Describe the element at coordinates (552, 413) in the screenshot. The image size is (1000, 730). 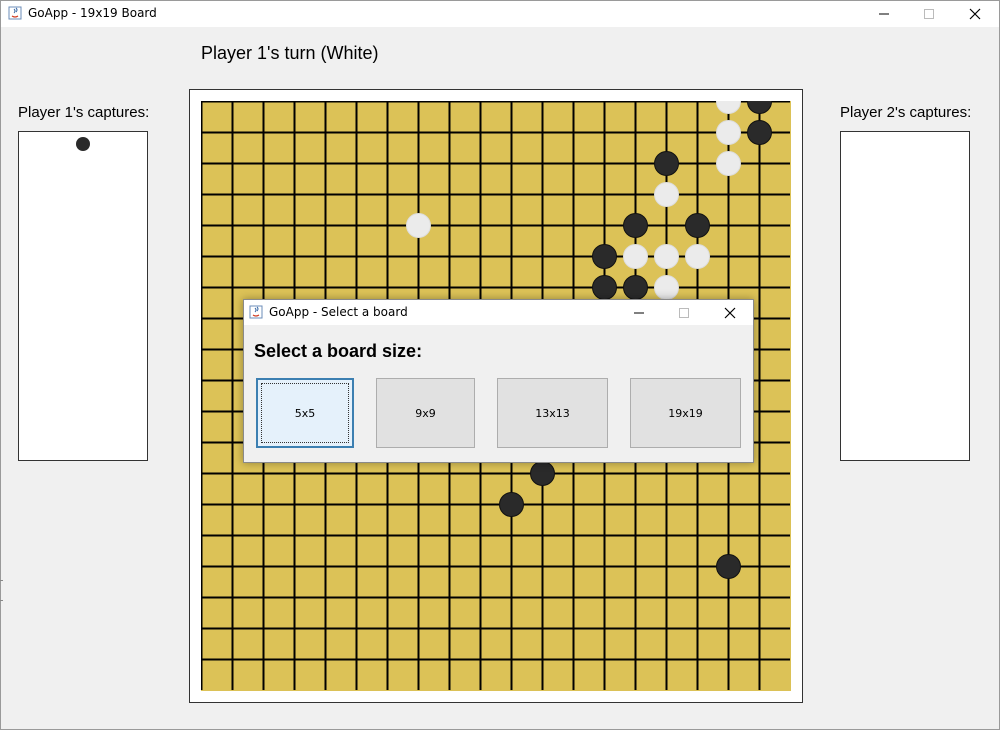
I see `board-size-13x13-button: 13x13` at that location.